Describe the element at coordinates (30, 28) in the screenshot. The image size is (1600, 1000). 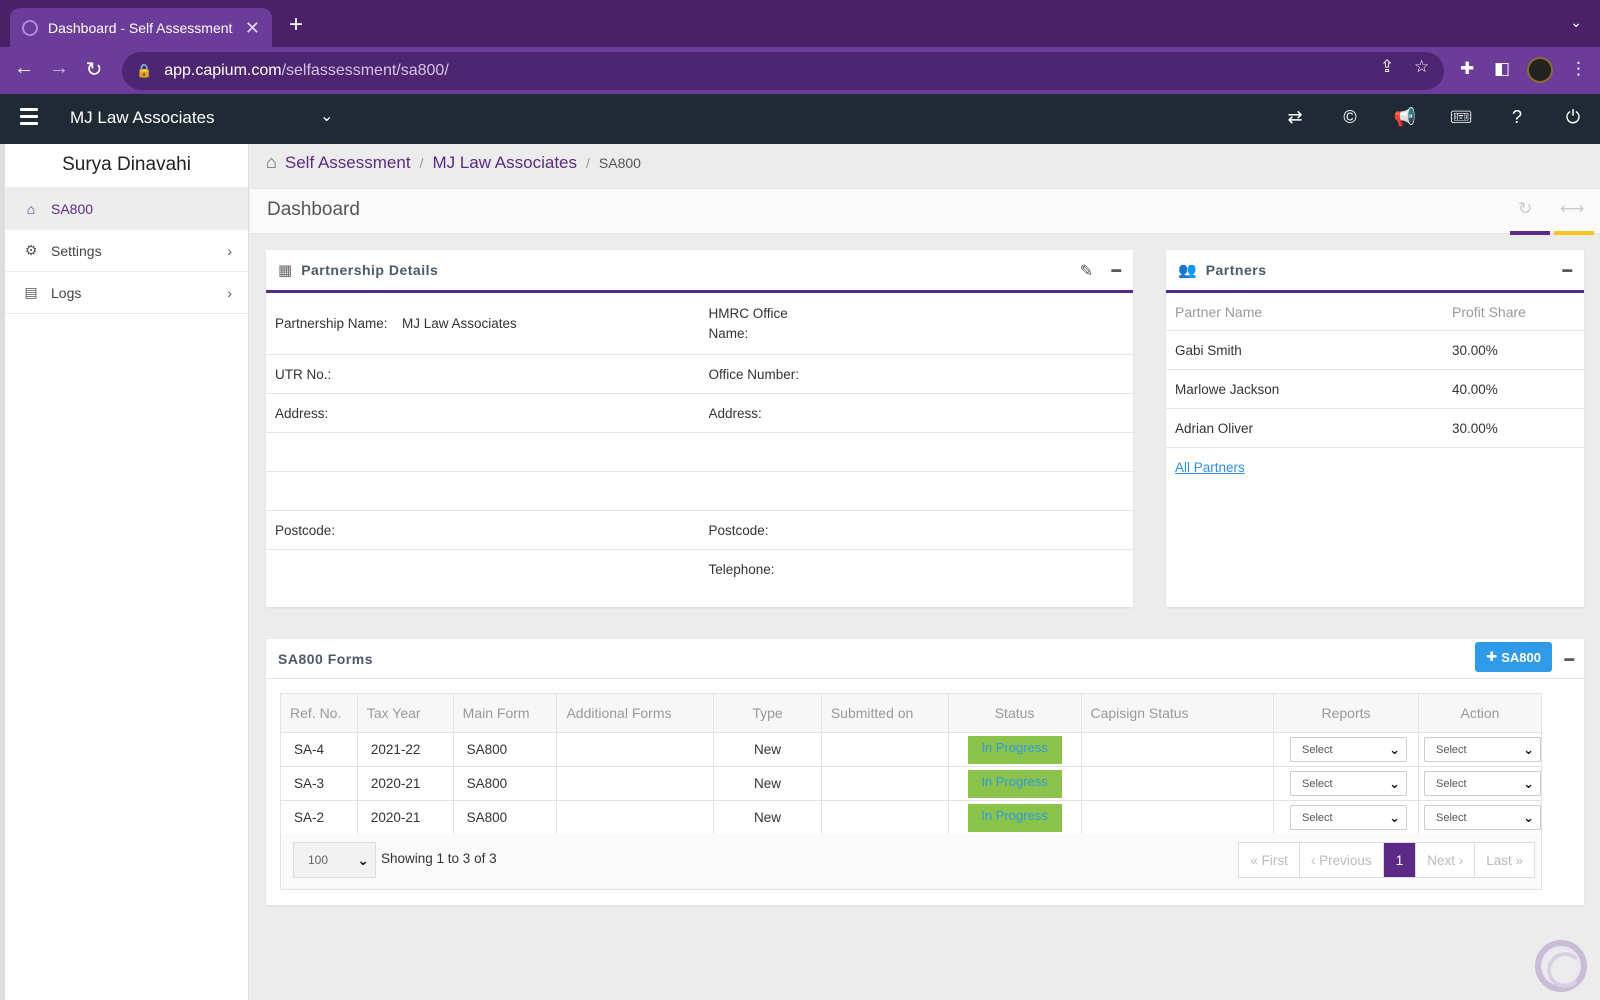
I see `capium-favicon-icon` at that location.